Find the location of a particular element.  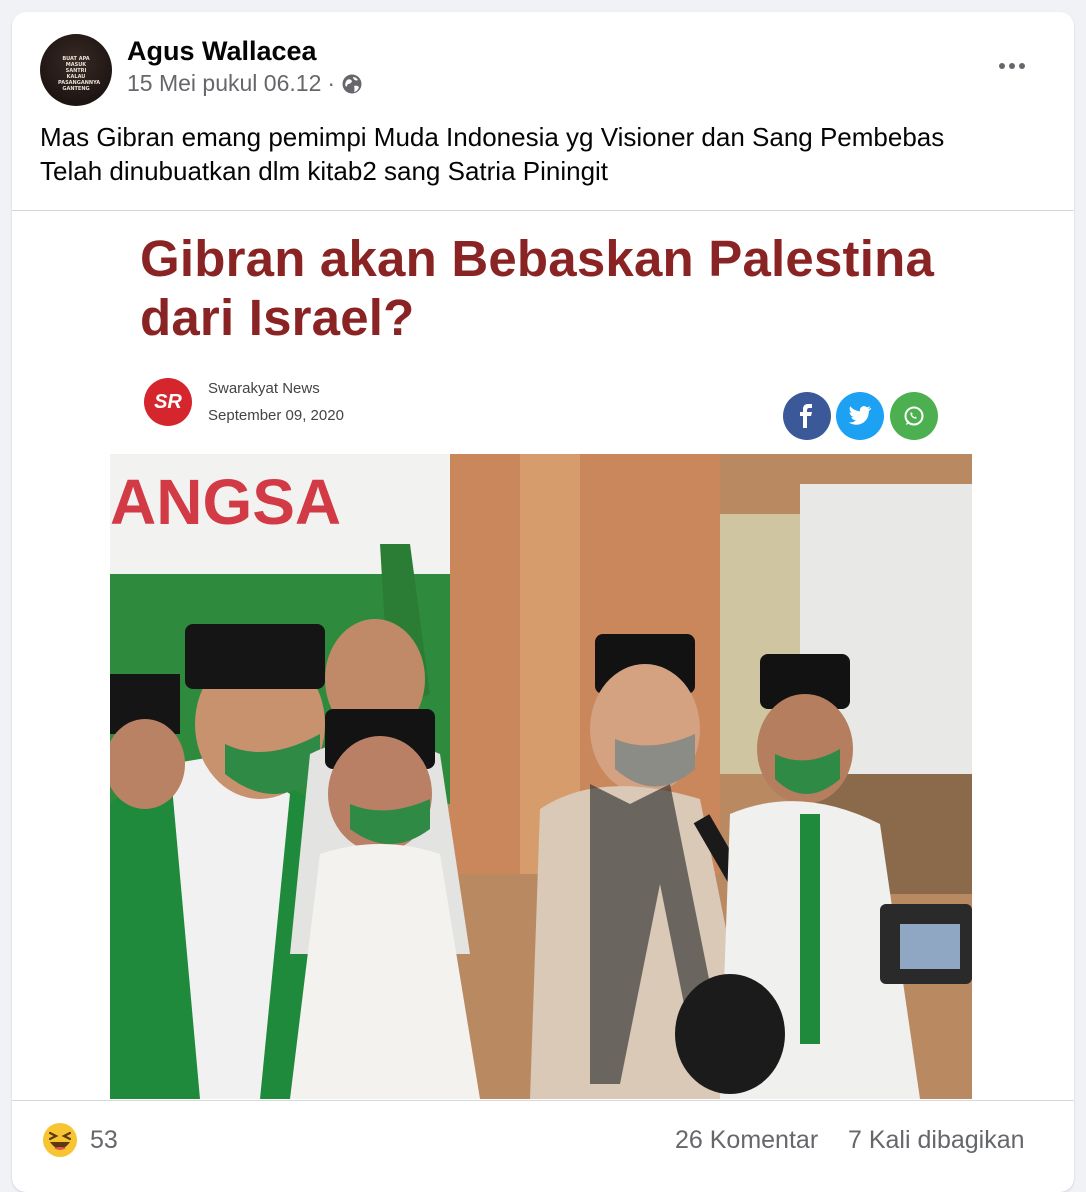

source-name: Swarakyat News is located at coordinates (264, 388).